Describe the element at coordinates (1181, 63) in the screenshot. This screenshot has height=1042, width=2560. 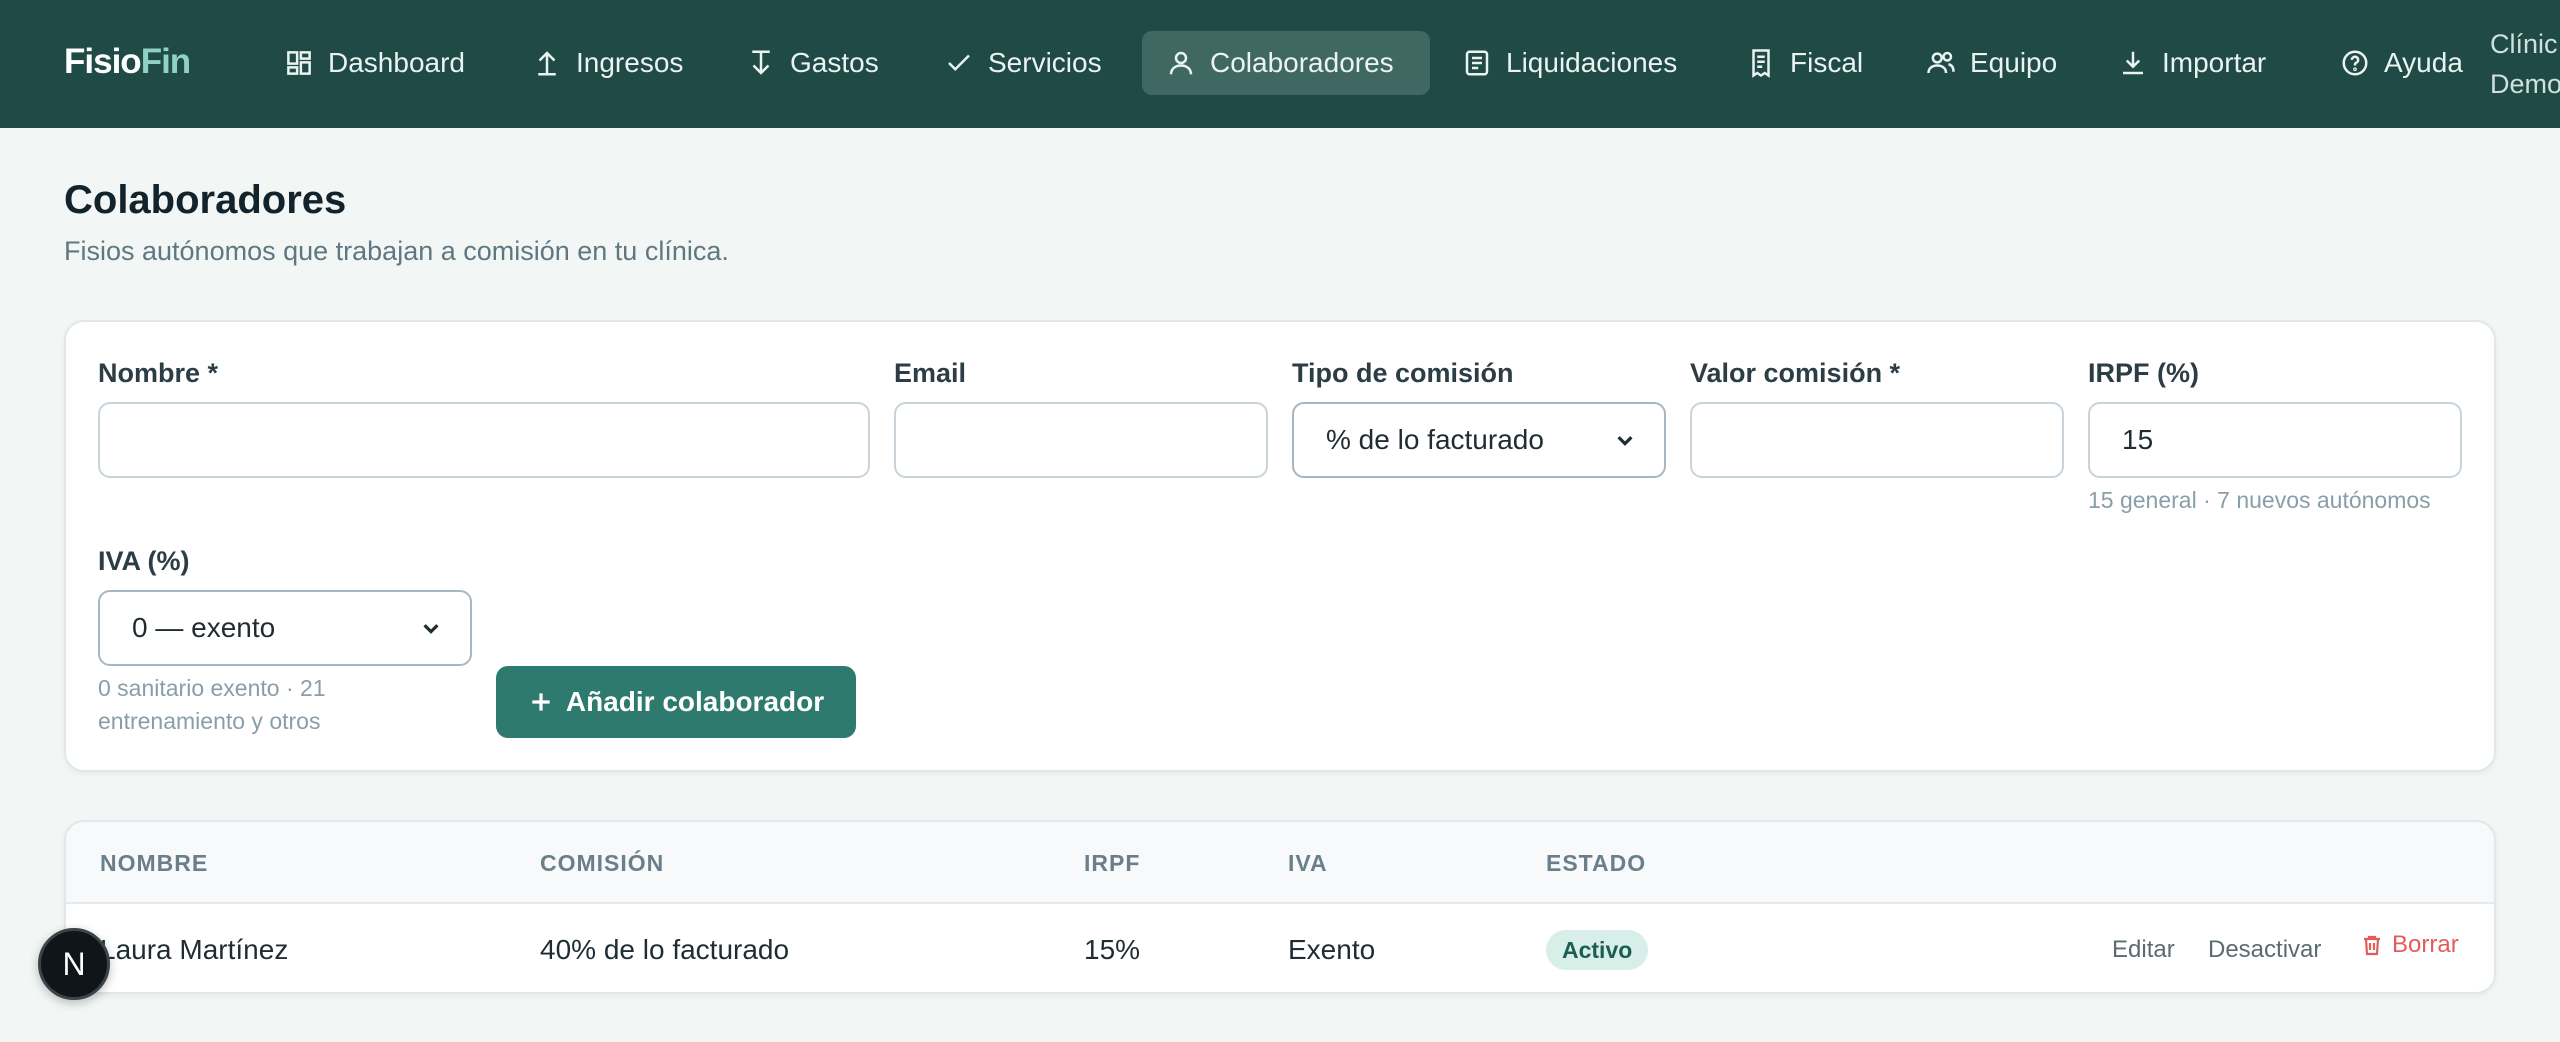
I see `user-icon` at that location.